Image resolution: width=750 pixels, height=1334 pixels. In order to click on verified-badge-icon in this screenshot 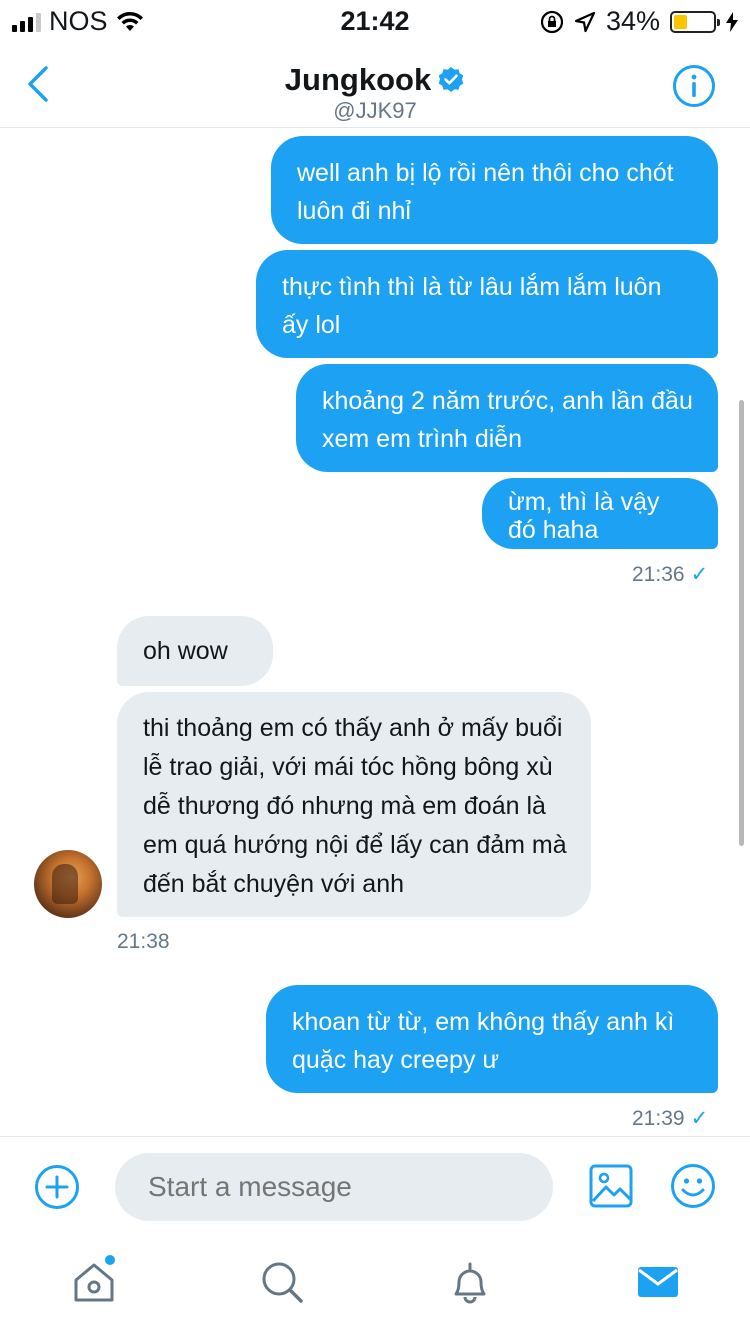, I will do `click(451, 79)`.